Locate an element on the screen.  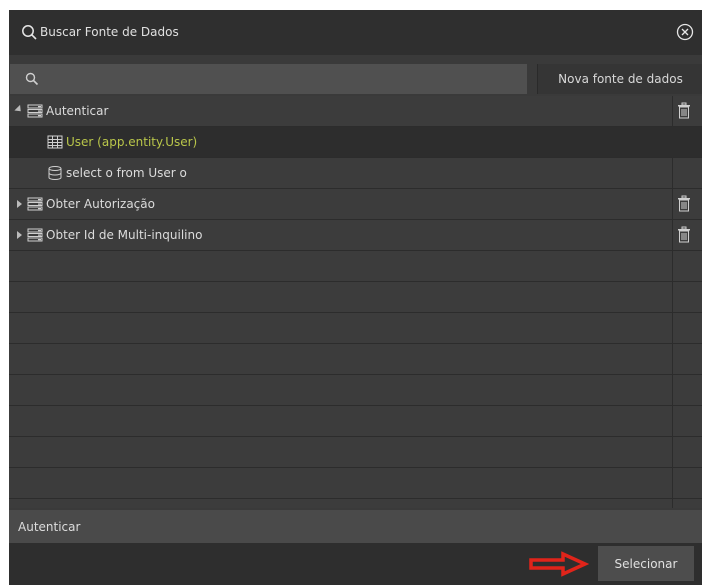
database-icon is located at coordinates (55, 173).